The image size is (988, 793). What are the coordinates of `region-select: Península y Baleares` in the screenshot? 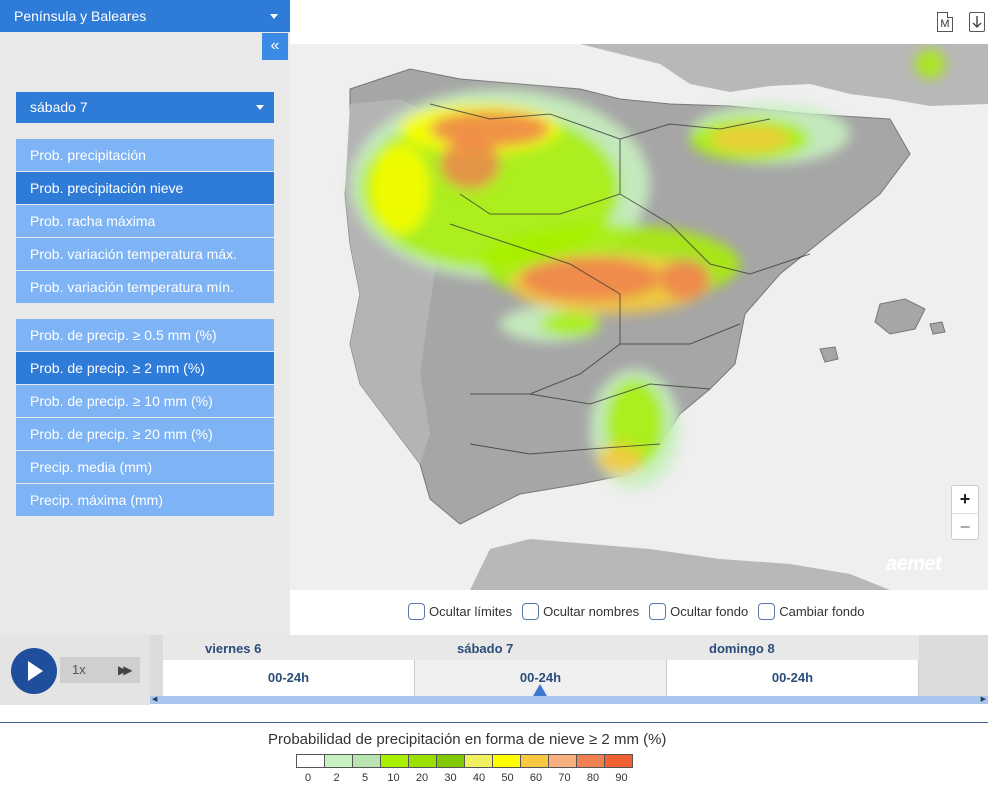 It's located at (145, 16).